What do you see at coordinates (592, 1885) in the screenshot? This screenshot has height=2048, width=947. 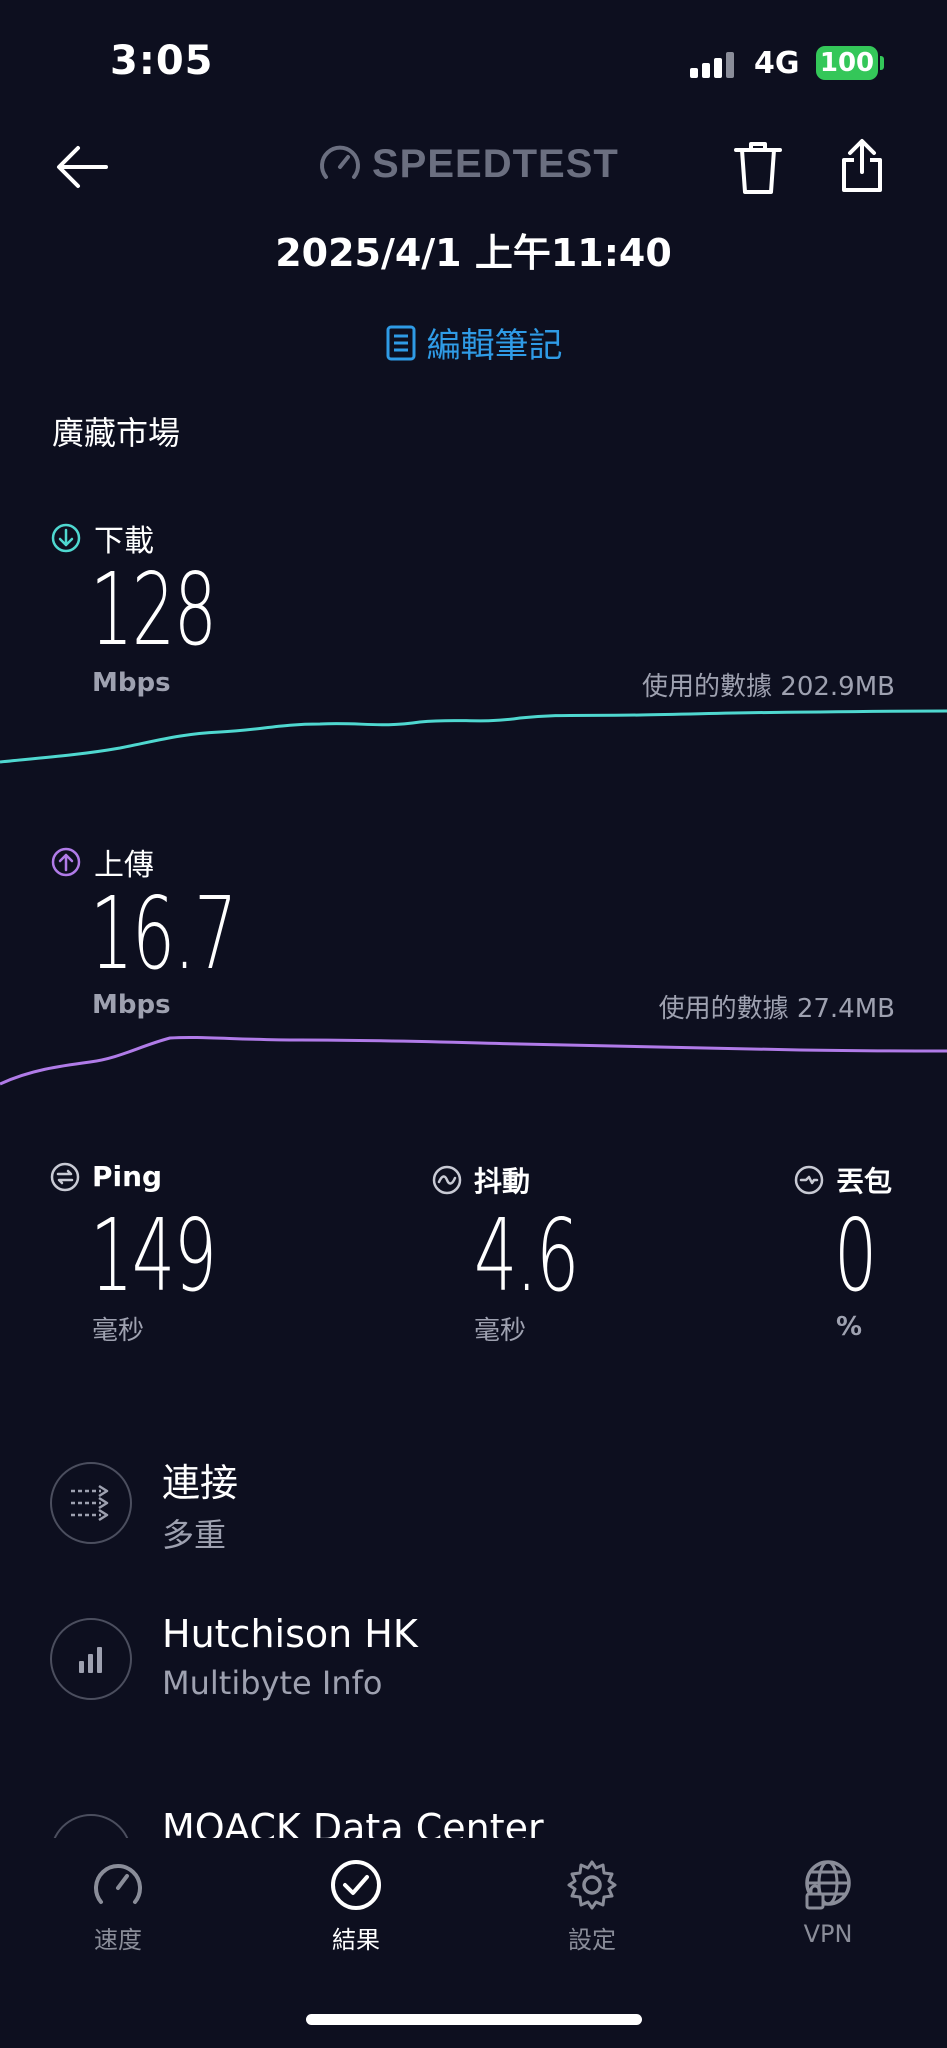 I see `gear-icon` at bounding box center [592, 1885].